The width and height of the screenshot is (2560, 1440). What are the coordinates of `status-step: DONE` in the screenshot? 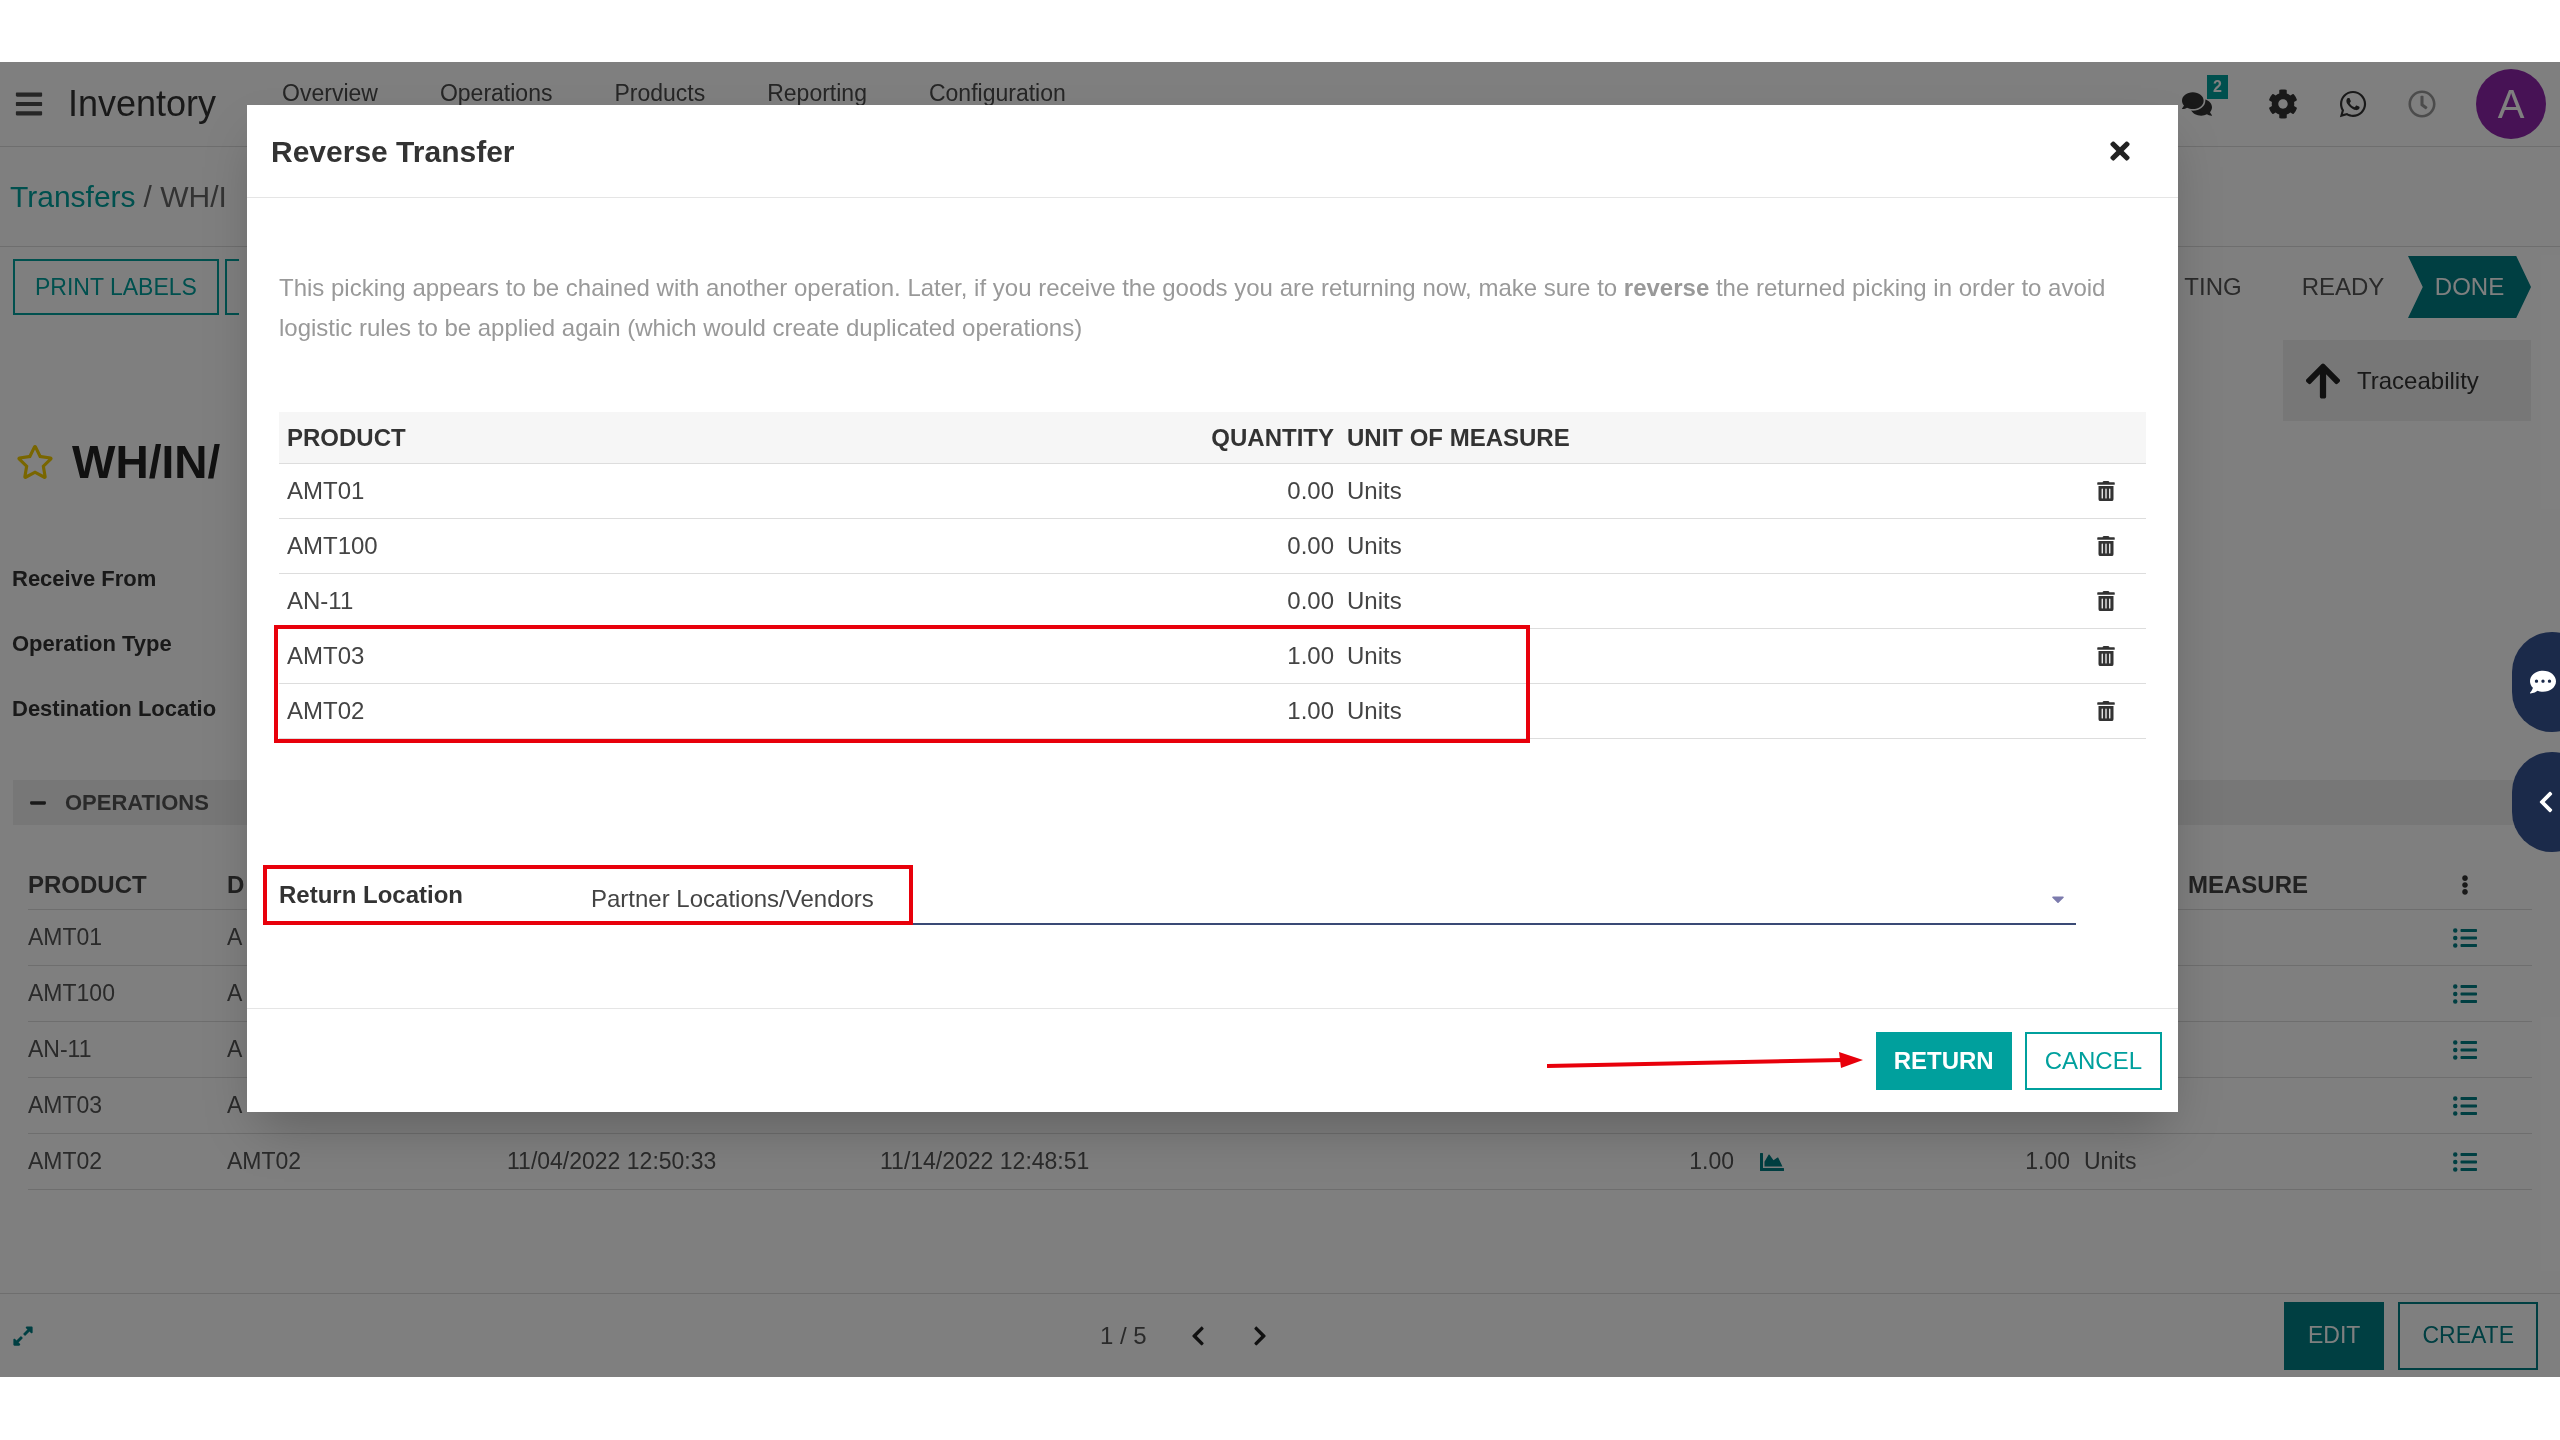 It's located at (2469, 287).